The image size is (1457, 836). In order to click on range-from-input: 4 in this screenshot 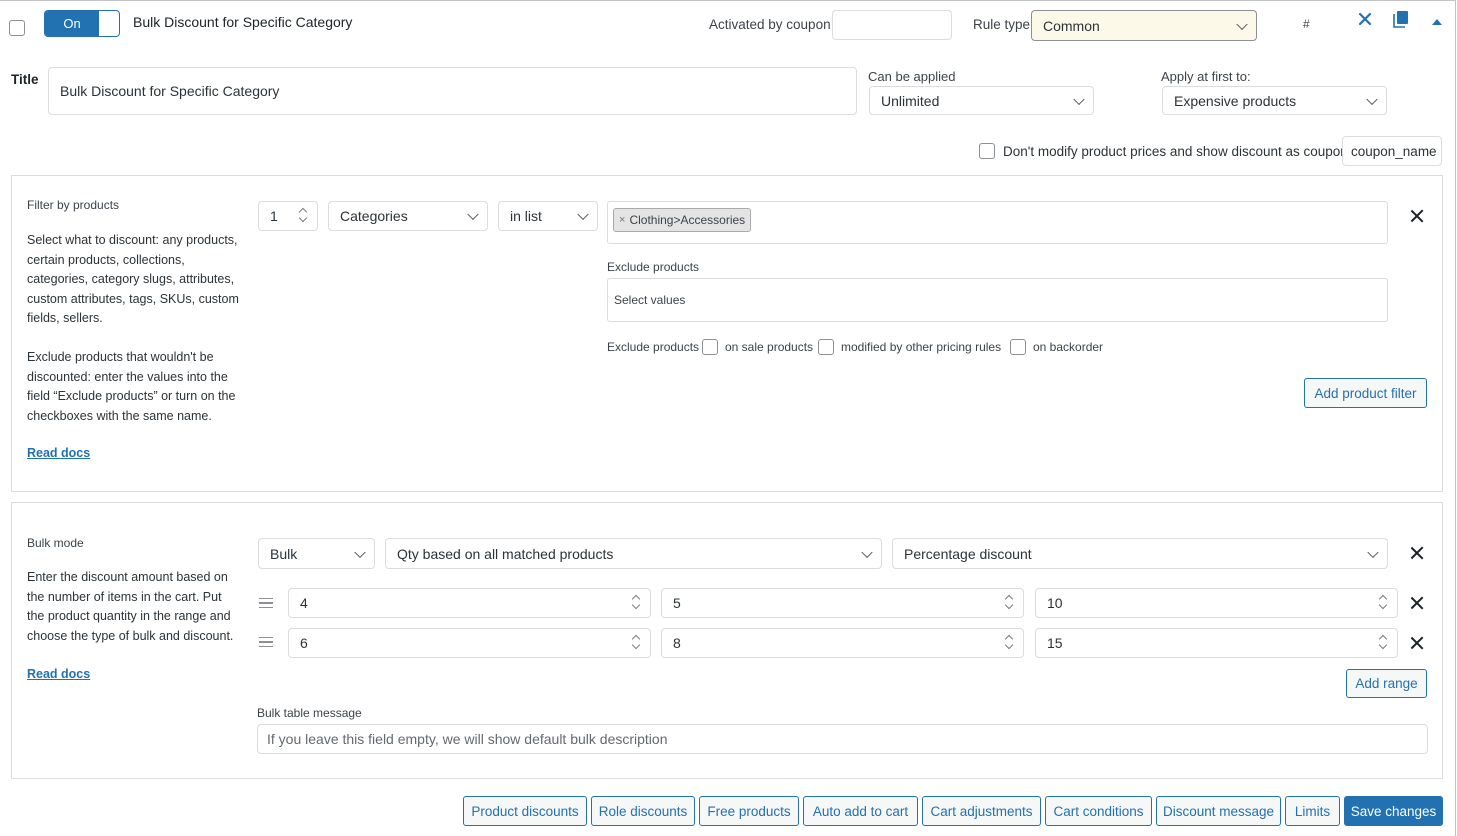, I will do `click(469, 603)`.